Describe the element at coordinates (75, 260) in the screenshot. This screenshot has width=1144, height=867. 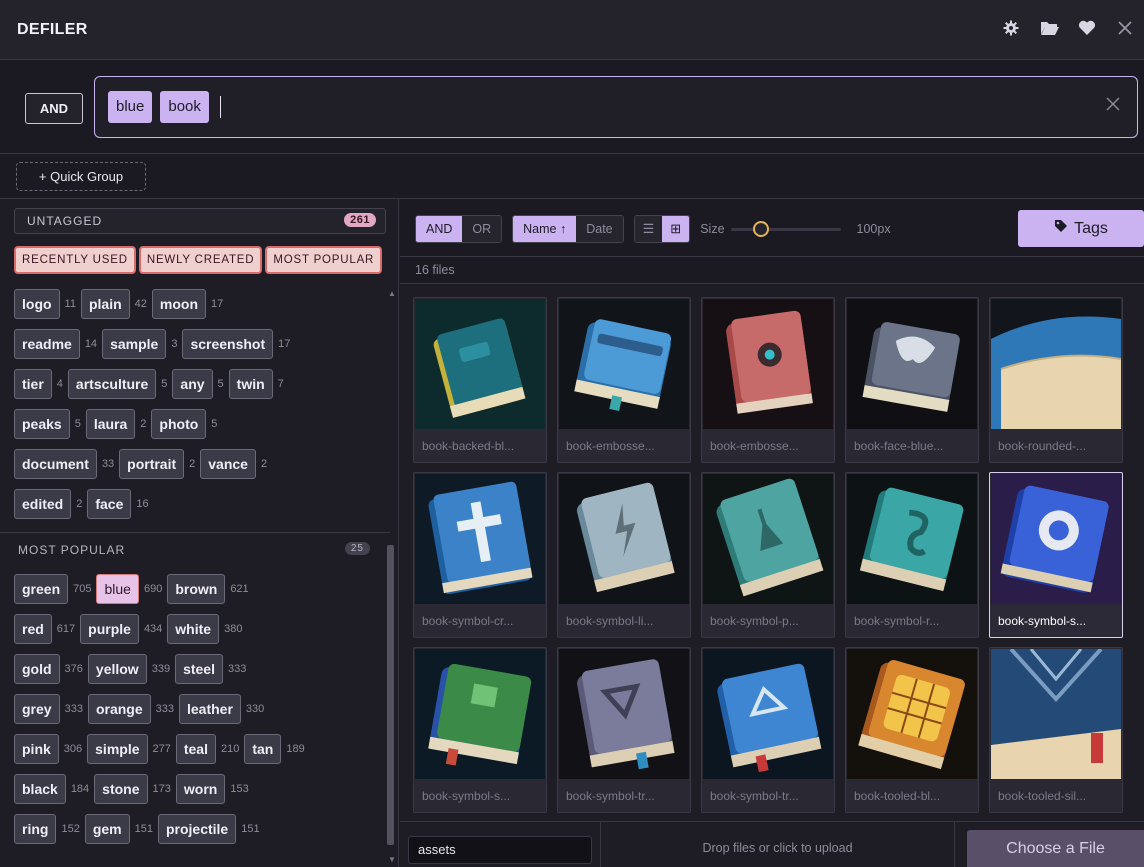
I see `sort-recently-used-button: RECENTLY USED` at that location.